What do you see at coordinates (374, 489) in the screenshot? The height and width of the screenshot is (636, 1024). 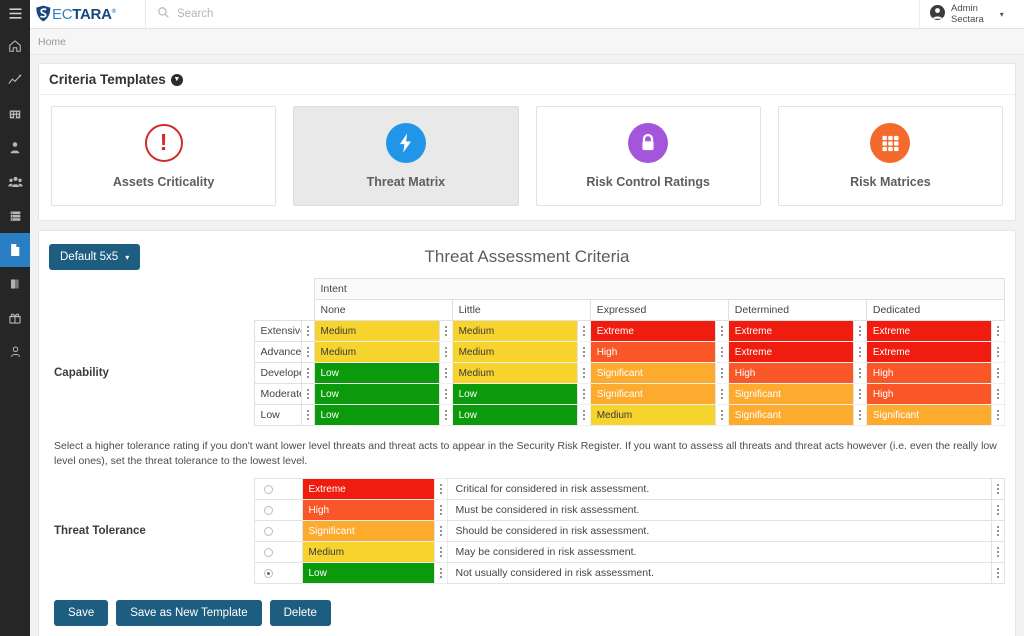 I see `tolerance-level-chip: Extreme` at bounding box center [374, 489].